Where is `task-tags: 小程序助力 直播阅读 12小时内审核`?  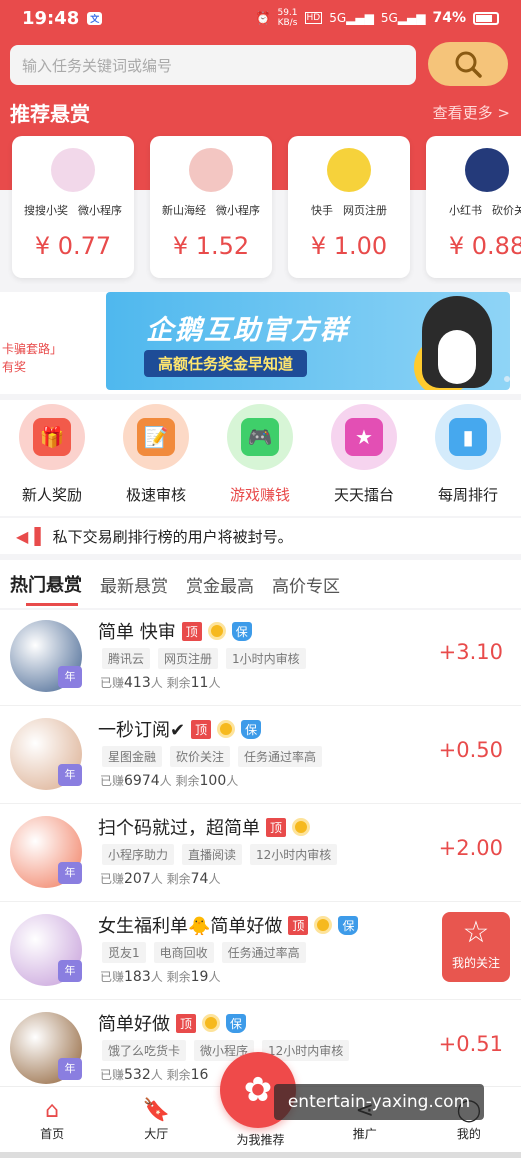
task-tags: 小程序助力 直播阅读 12小时内审核 is located at coordinates (220, 854).